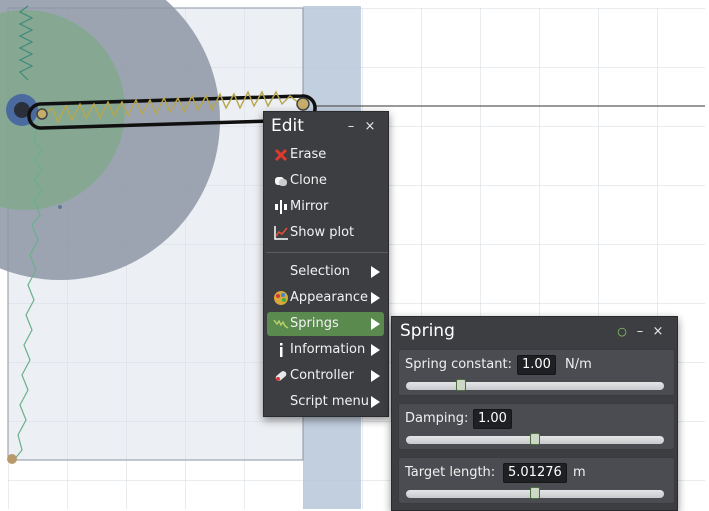 The height and width of the screenshot is (511, 709). I want to click on damping-group: Damping: 1.00, so click(536, 426).